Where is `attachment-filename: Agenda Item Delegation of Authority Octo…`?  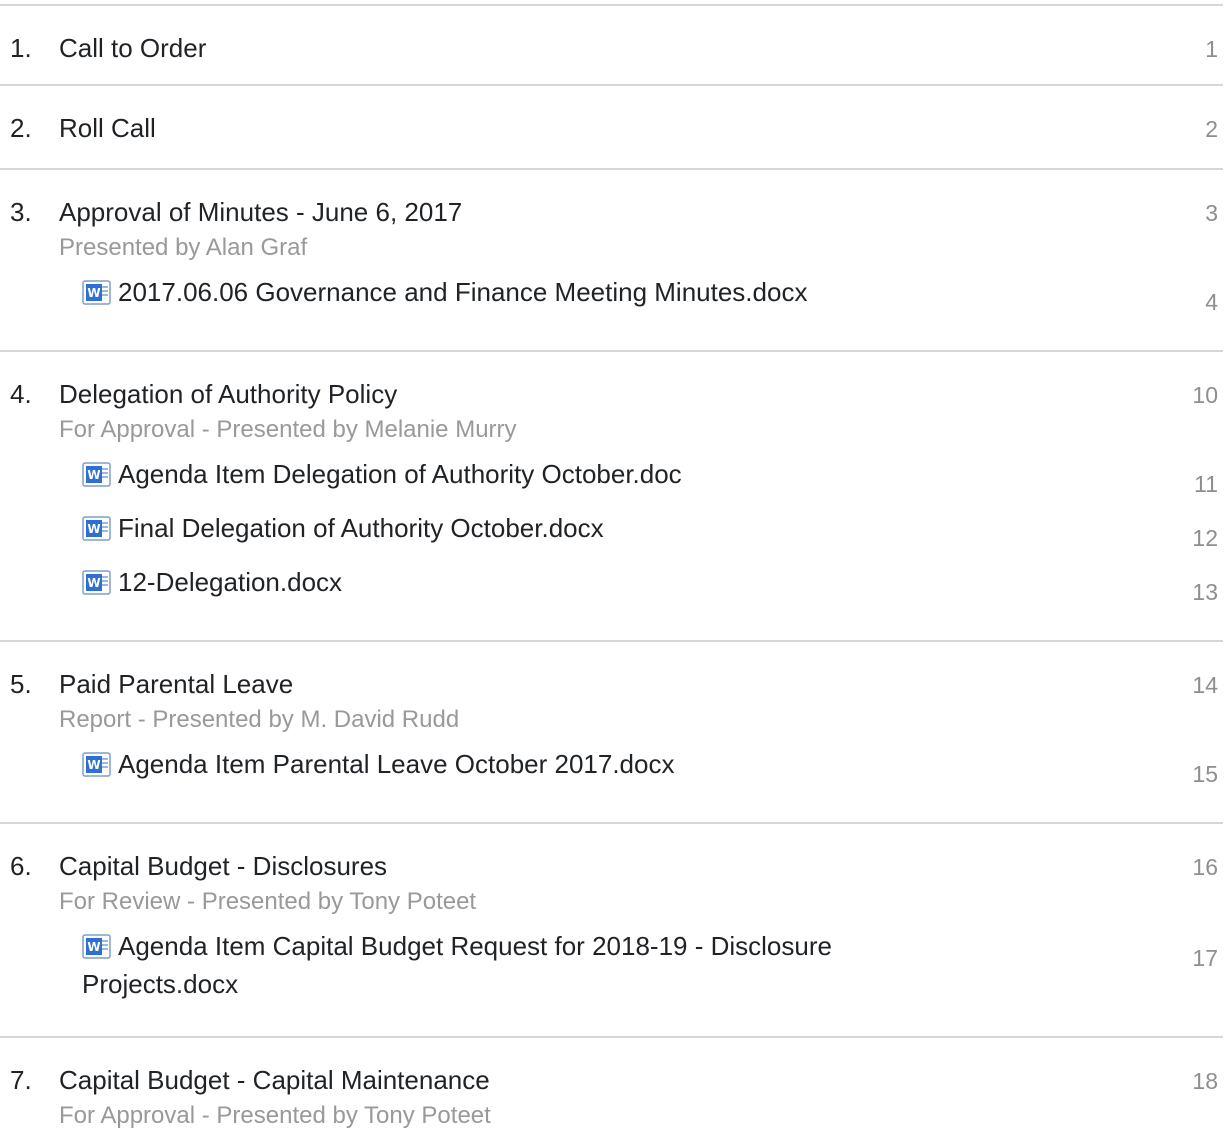
attachment-filename: Agenda Item Delegation of Authority Octo… is located at coordinates (400, 474).